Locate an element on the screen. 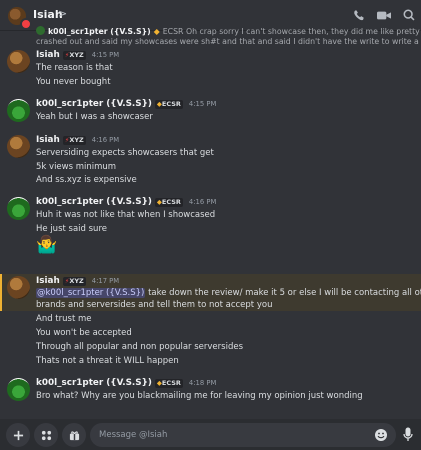  shrug-emoji: 🤷‍♂️ is located at coordinates (46, 245).